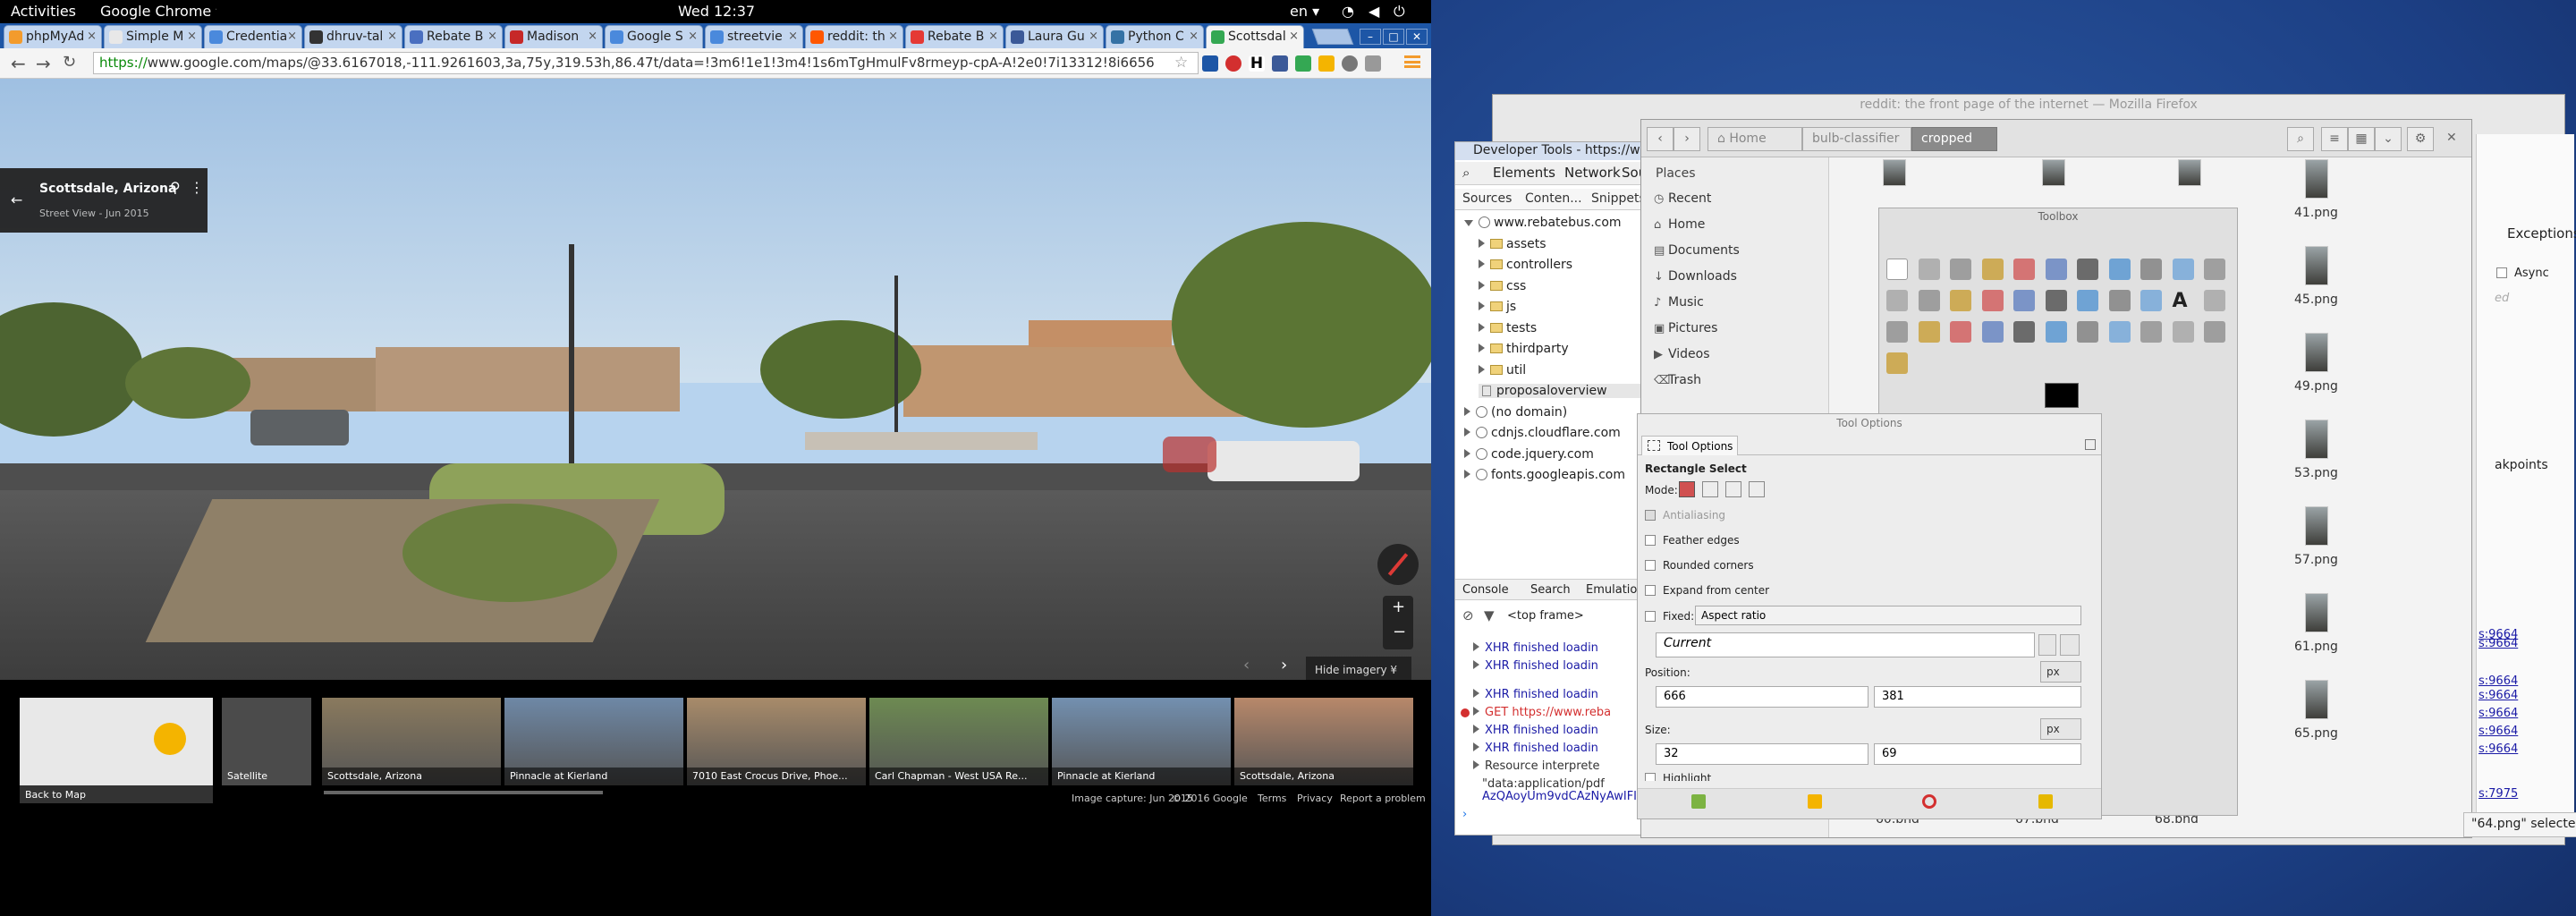 This screenshot has width=2576, height=916. Describe the element at coordinates (1417, 37) in the screenshot. I see `close-button: ✕` at that location.